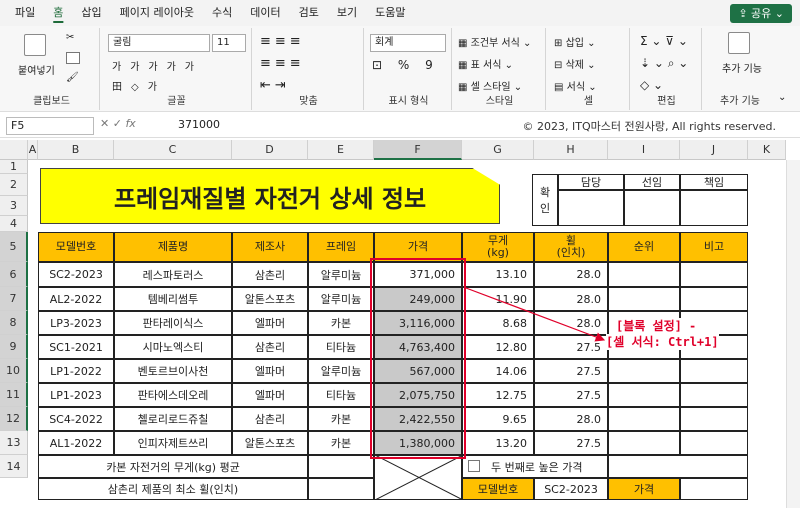 This screenshot has width=800, height=508. Describe the element at coordinates (14, 150) in the screenshot. I see `select-all-corner` at that location.